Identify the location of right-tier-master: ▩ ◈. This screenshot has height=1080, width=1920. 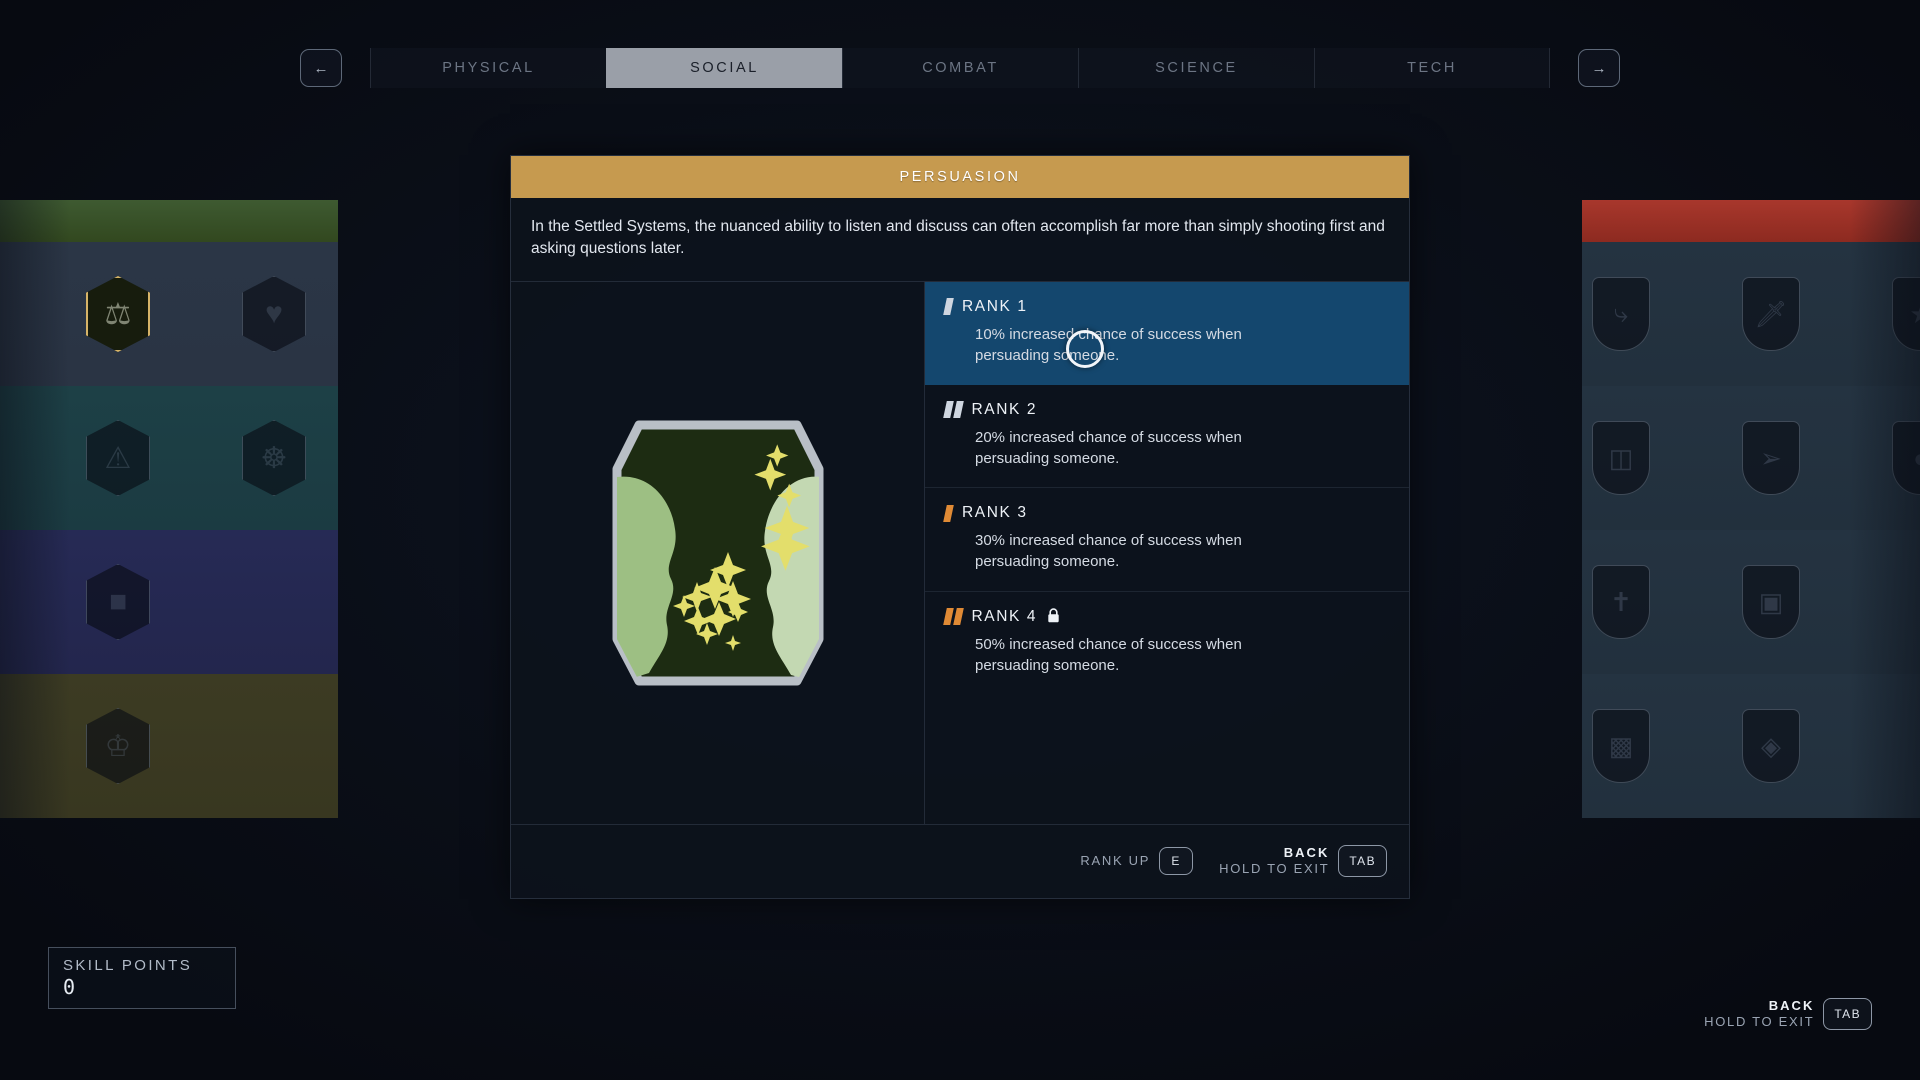
(1751, 746).